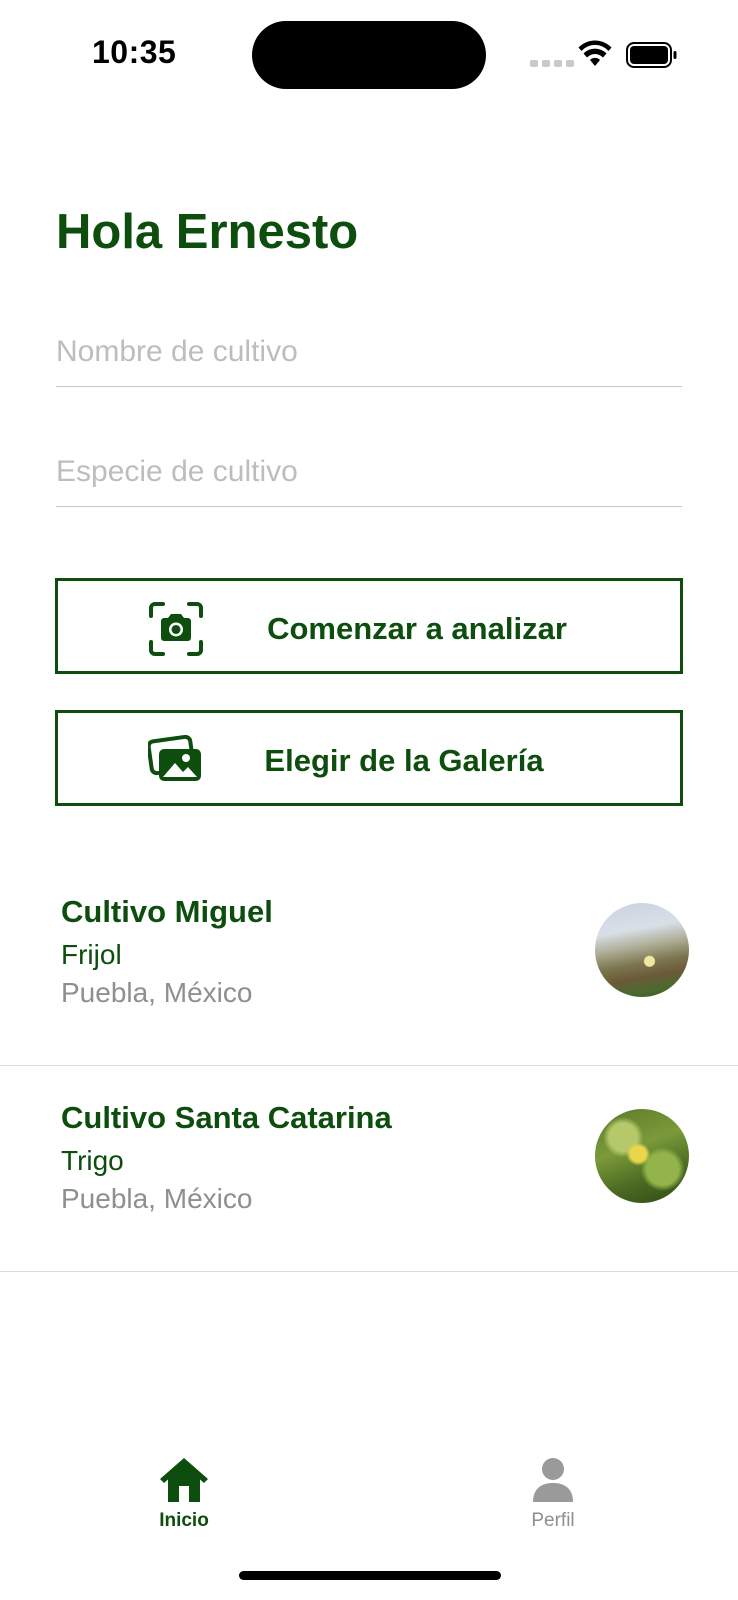 This screenshot has width=738, height=1600. I want to click on choose-gallery-button: Elegir de la Galería, so click(369, 758).